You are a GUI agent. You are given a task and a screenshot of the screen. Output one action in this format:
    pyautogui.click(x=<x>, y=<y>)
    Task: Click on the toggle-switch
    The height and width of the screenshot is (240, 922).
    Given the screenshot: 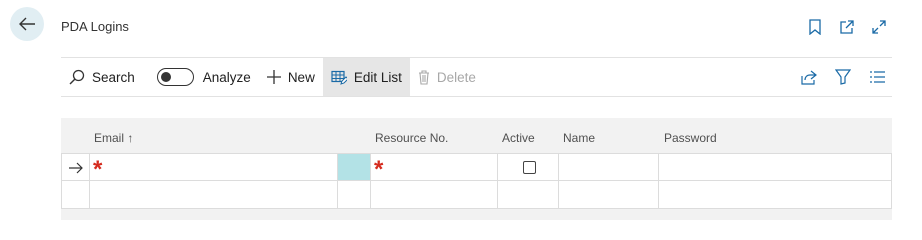 What is the action you would take?
    pyautogui.click(x=175, y=77)
    